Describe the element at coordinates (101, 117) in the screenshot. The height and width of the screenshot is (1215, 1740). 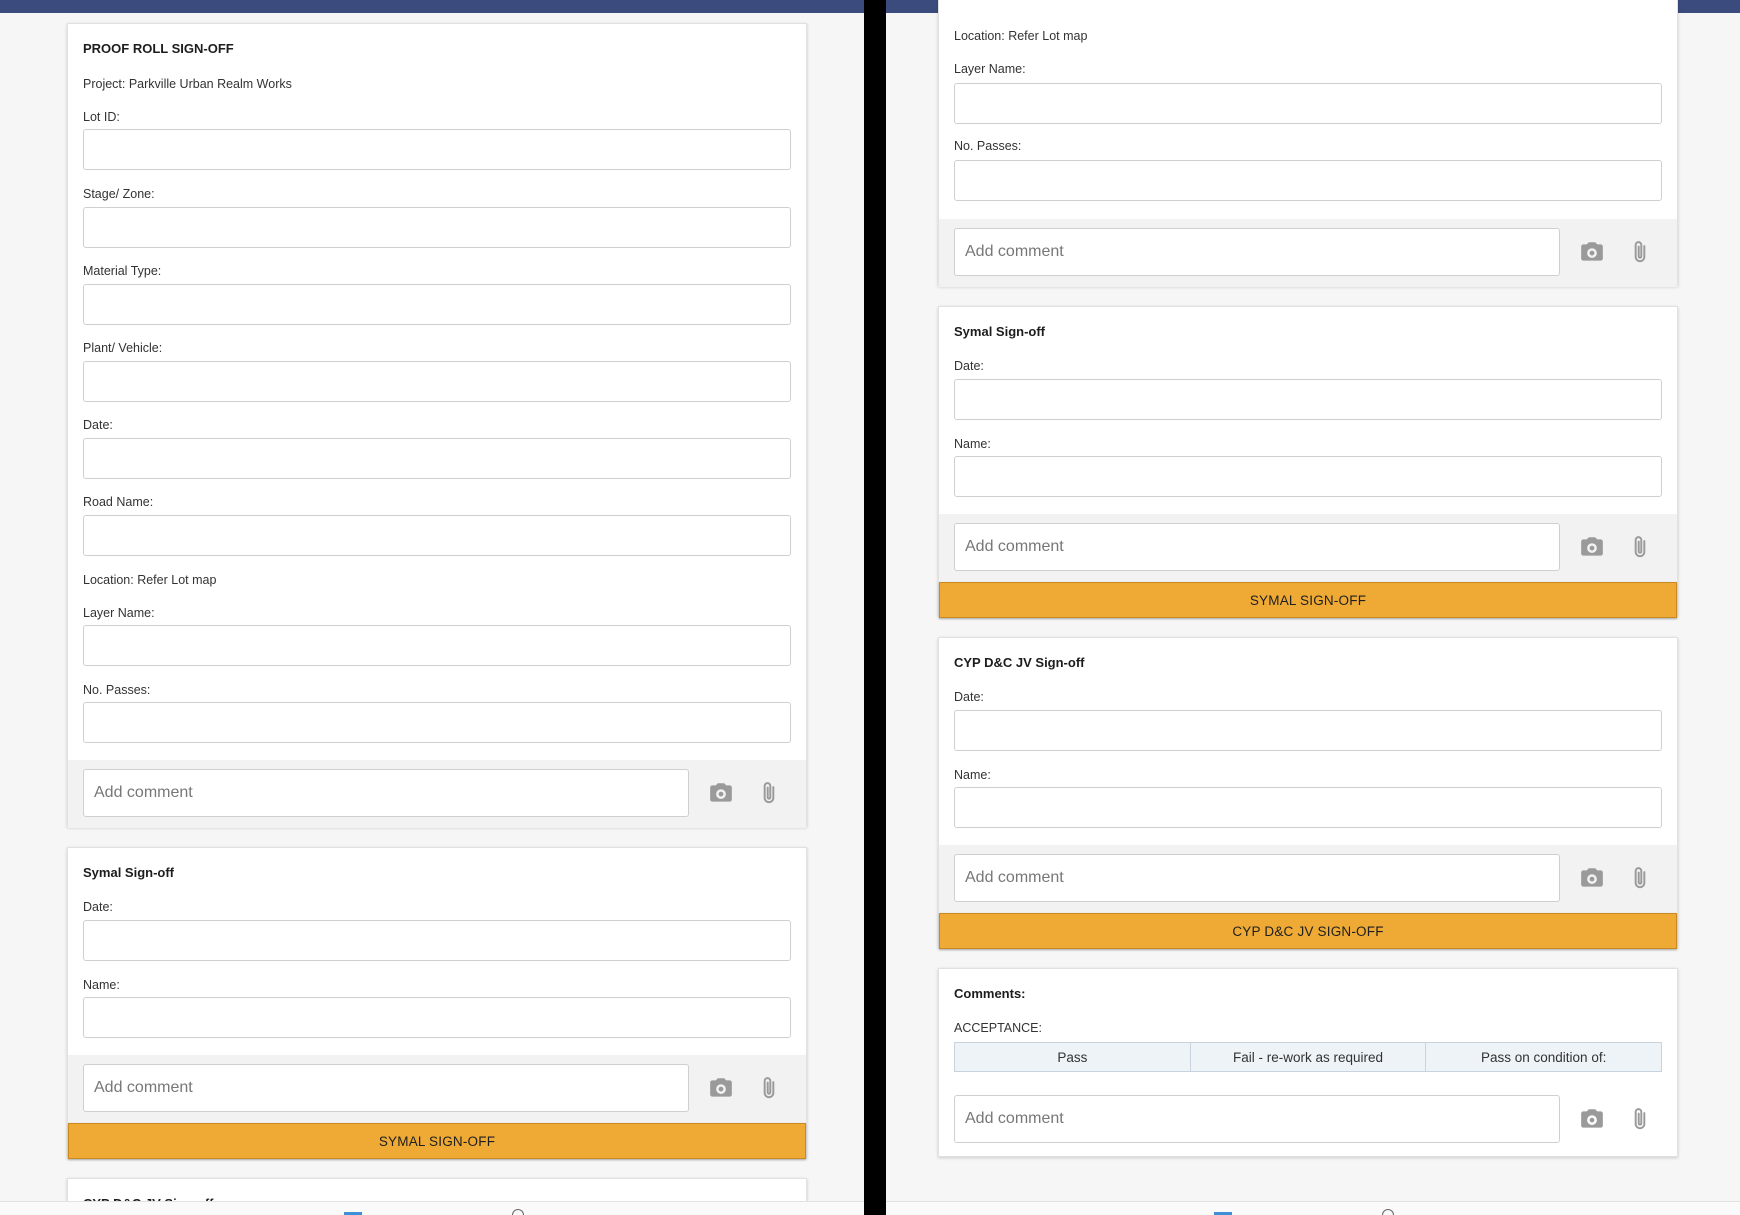
I see `lot-id-label: Lot ID:` at that location.